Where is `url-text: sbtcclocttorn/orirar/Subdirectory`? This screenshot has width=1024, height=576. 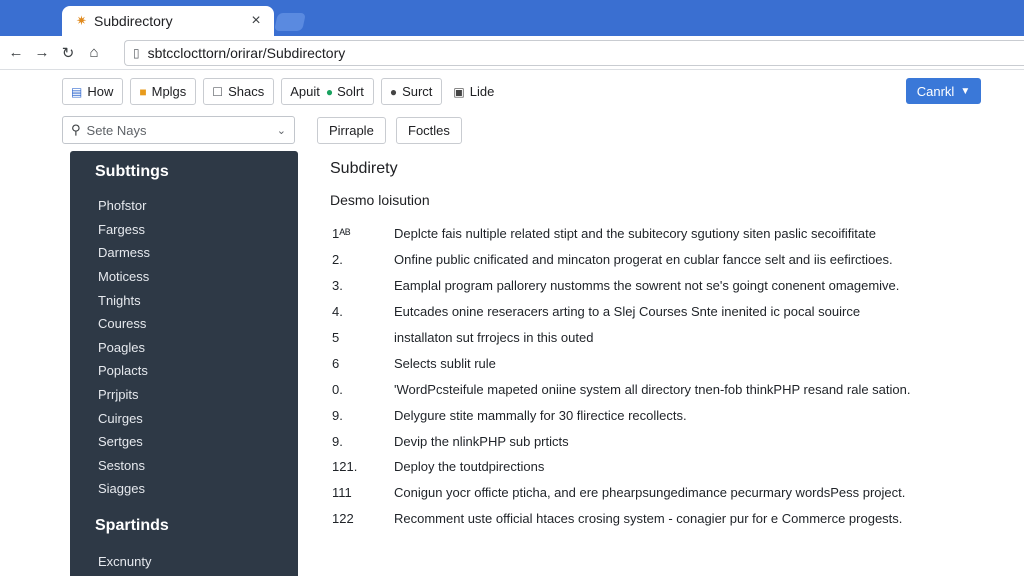
url-text: sbtcclocttorn/orirar/Subdirectory is located at coordinates (246, 53).